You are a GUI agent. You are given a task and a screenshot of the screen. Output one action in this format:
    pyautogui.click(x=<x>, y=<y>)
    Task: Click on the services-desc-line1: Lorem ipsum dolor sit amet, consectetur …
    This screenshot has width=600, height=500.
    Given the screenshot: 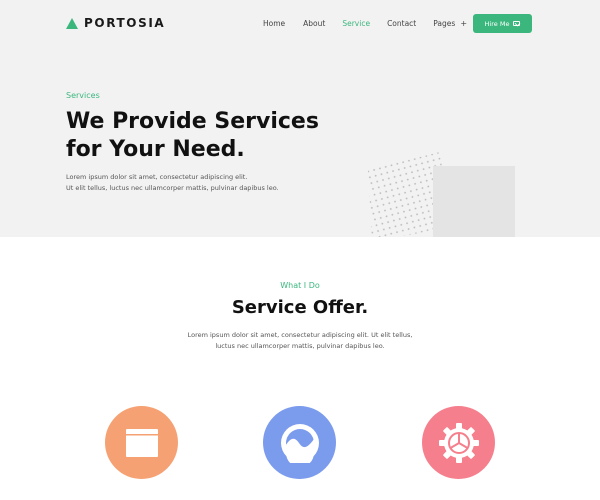 What is the action you would take?
    pyautogui.click(x=300, y=335)
    